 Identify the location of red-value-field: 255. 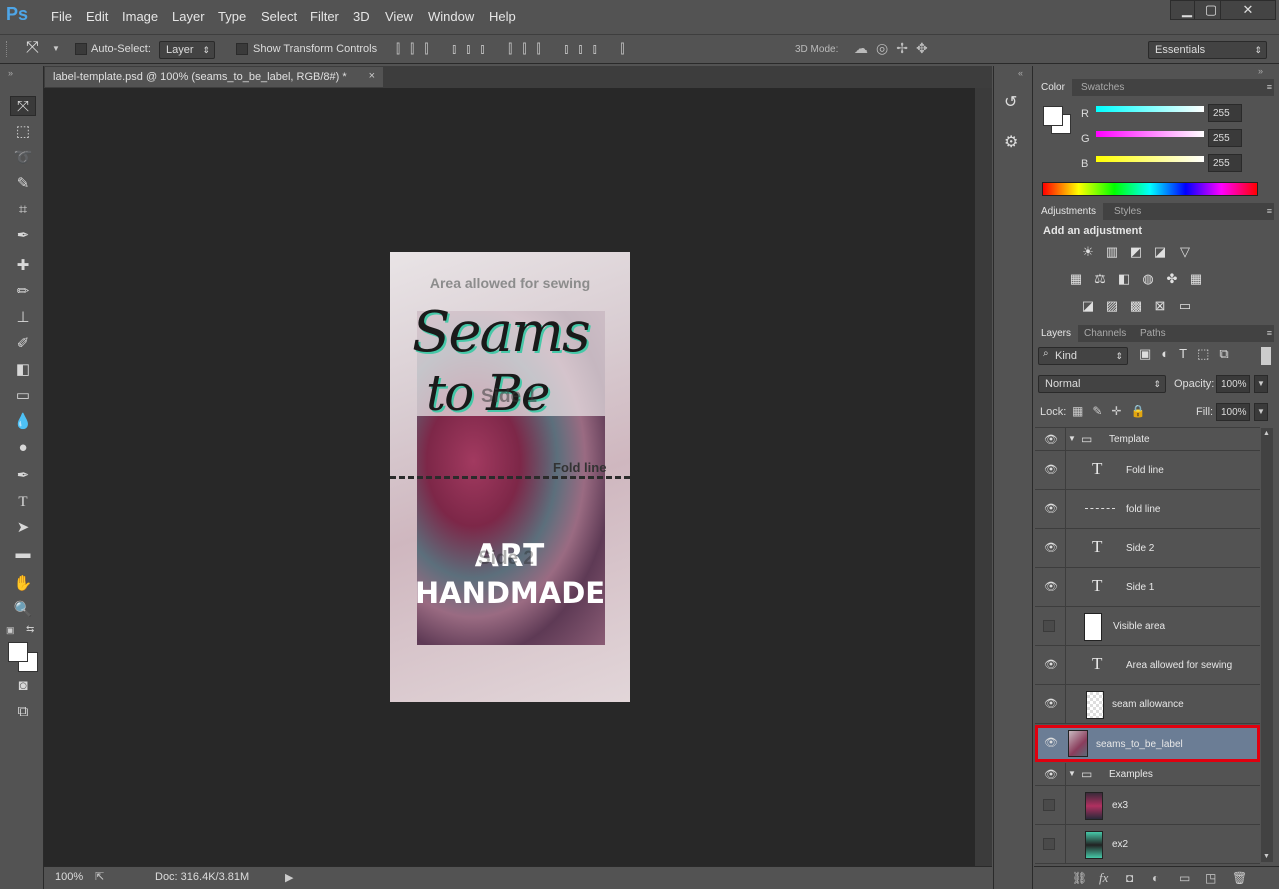
(1225, 113).